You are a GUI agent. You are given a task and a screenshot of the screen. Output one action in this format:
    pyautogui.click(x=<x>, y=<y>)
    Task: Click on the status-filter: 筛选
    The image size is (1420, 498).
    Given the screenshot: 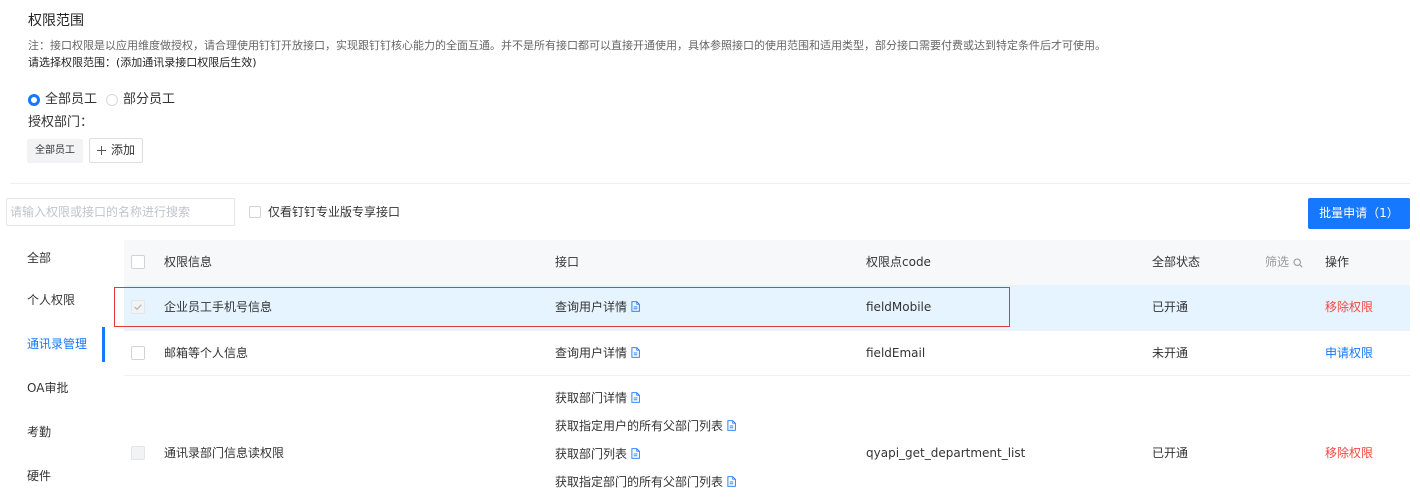 What is the action you would take?
    pyautogui.click(x=1284, y=262)
    